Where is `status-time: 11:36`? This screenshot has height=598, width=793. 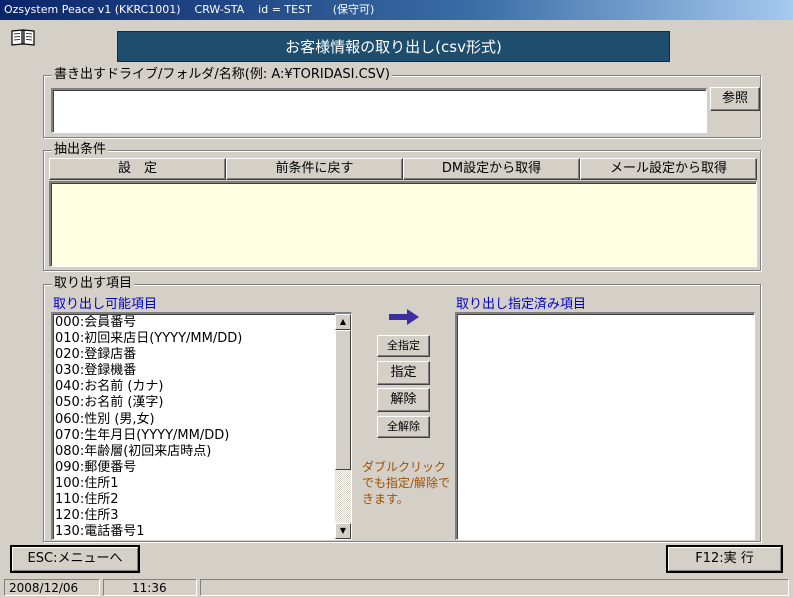
status-time: 11:36 is located at coordinates (150, 587).